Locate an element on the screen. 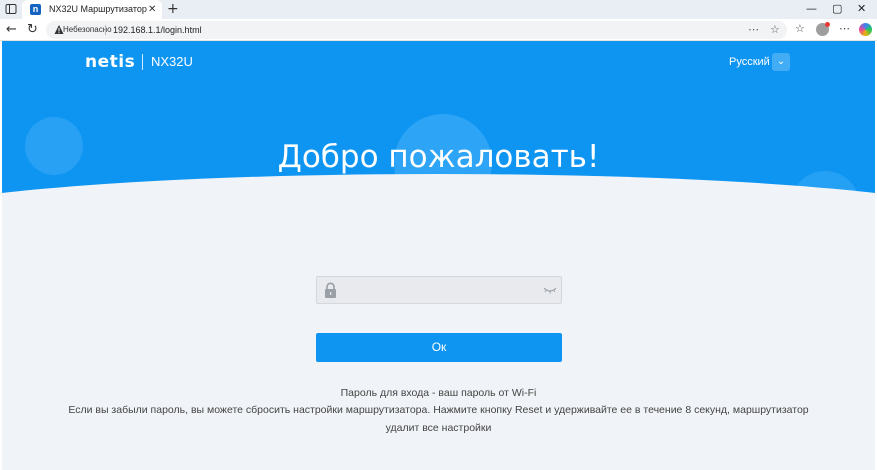 The width and height of the screenshot is (877, 470). chevron-down-icon: ⌄ is located at coordinates (781, 62).